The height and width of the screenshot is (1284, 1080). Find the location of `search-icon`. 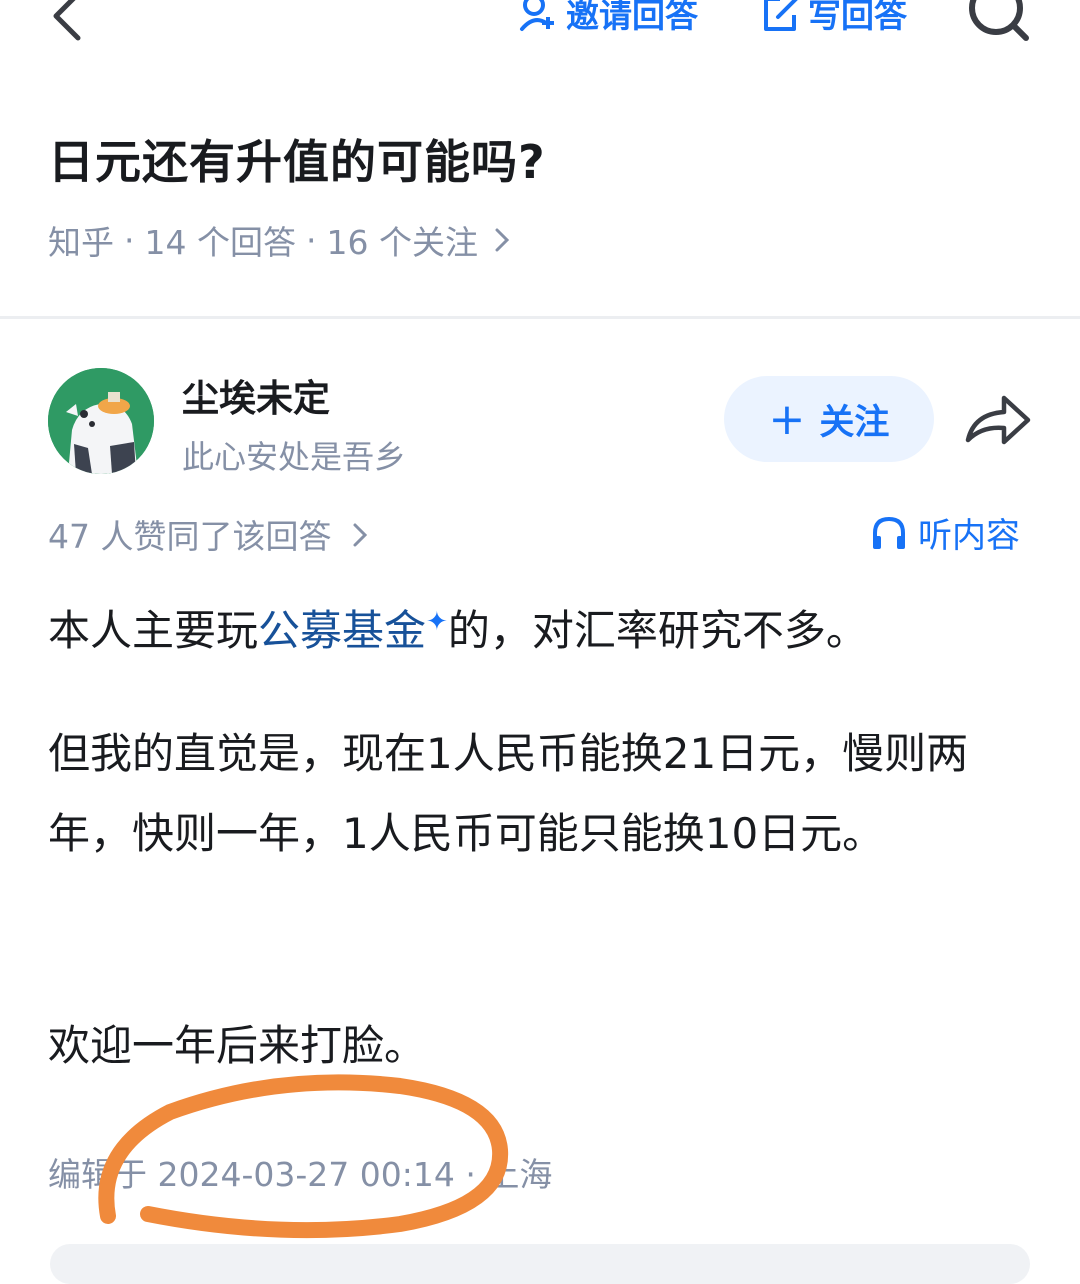

search-icon is located at coordinates (999, 20).